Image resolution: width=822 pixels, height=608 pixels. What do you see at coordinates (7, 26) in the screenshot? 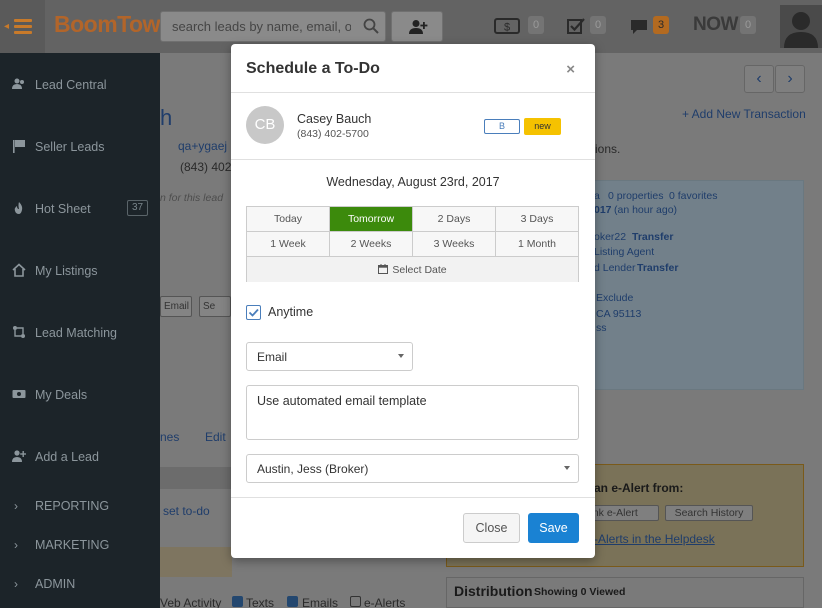
I see `collapse-arrow-icon: ◂` at bounding box center [7, 26].